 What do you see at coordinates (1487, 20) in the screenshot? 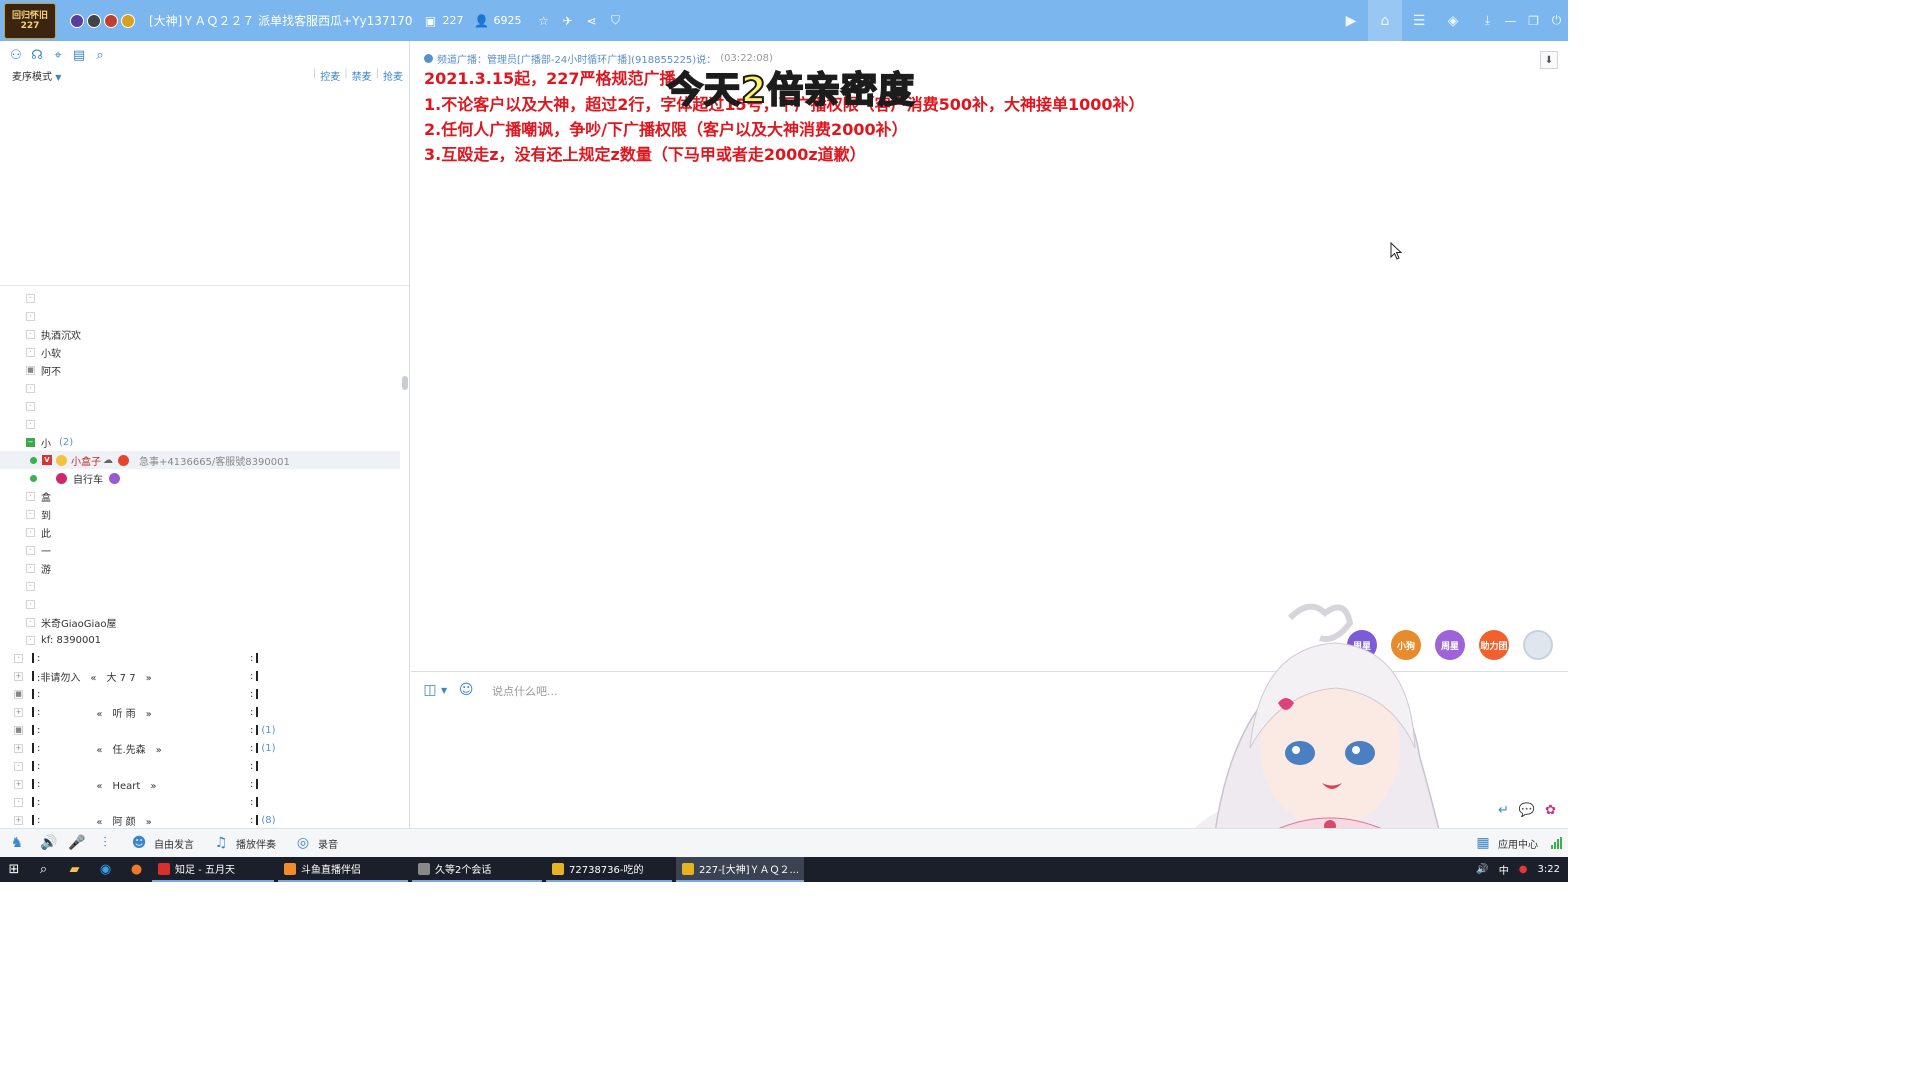
I see `download-icon: ⤓` at bounding box center [1487, 20].